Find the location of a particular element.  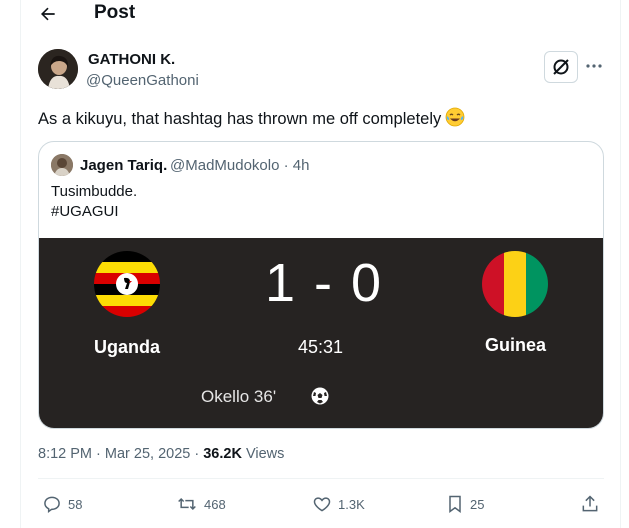

reply-button: 58 is located at coordinates (62, 504).